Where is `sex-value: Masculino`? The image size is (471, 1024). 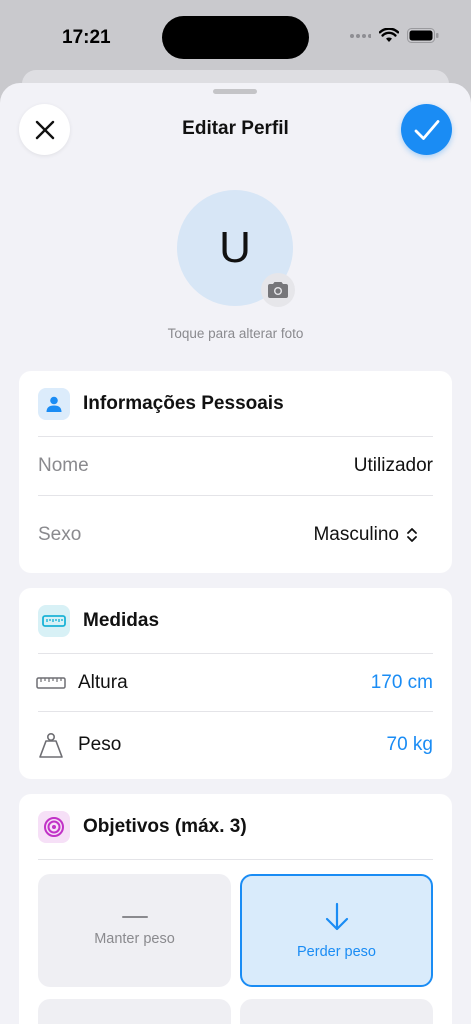
sex-value: Masculino is located at coordinates (356, 534).